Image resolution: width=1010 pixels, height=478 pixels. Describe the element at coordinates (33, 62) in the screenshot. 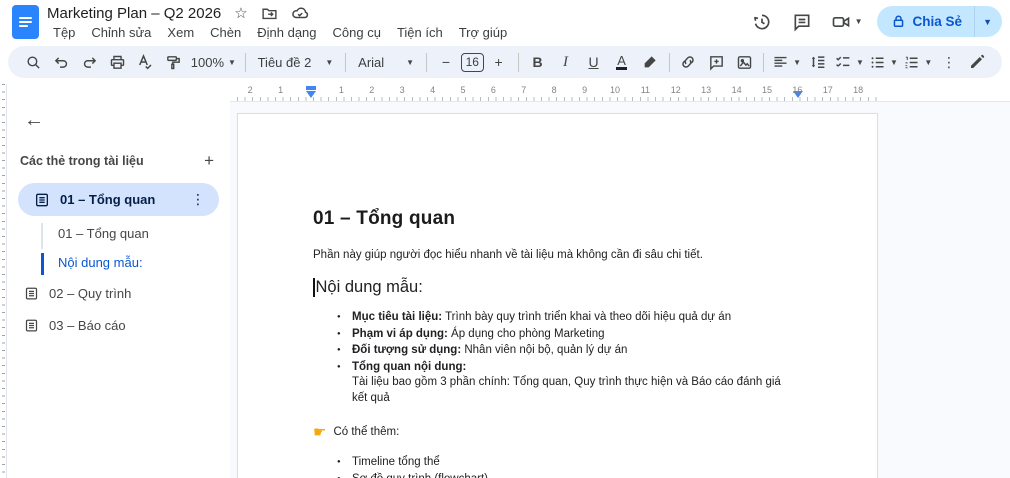

I see `search-menus-icon` at that location.